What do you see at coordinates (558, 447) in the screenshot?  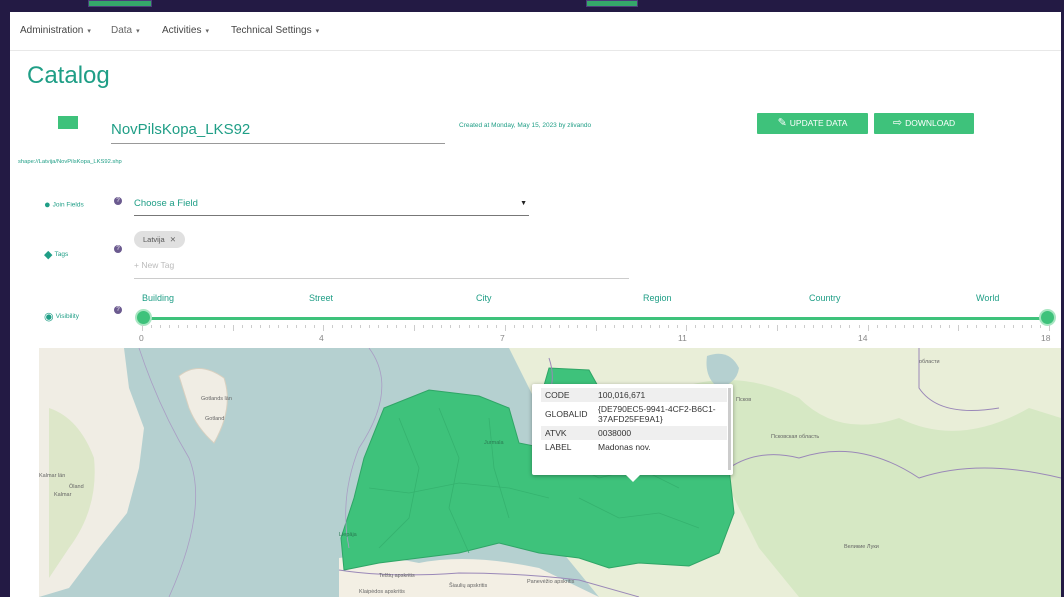 I see `attr-key: LABEL` at bounding box center [558, 447].